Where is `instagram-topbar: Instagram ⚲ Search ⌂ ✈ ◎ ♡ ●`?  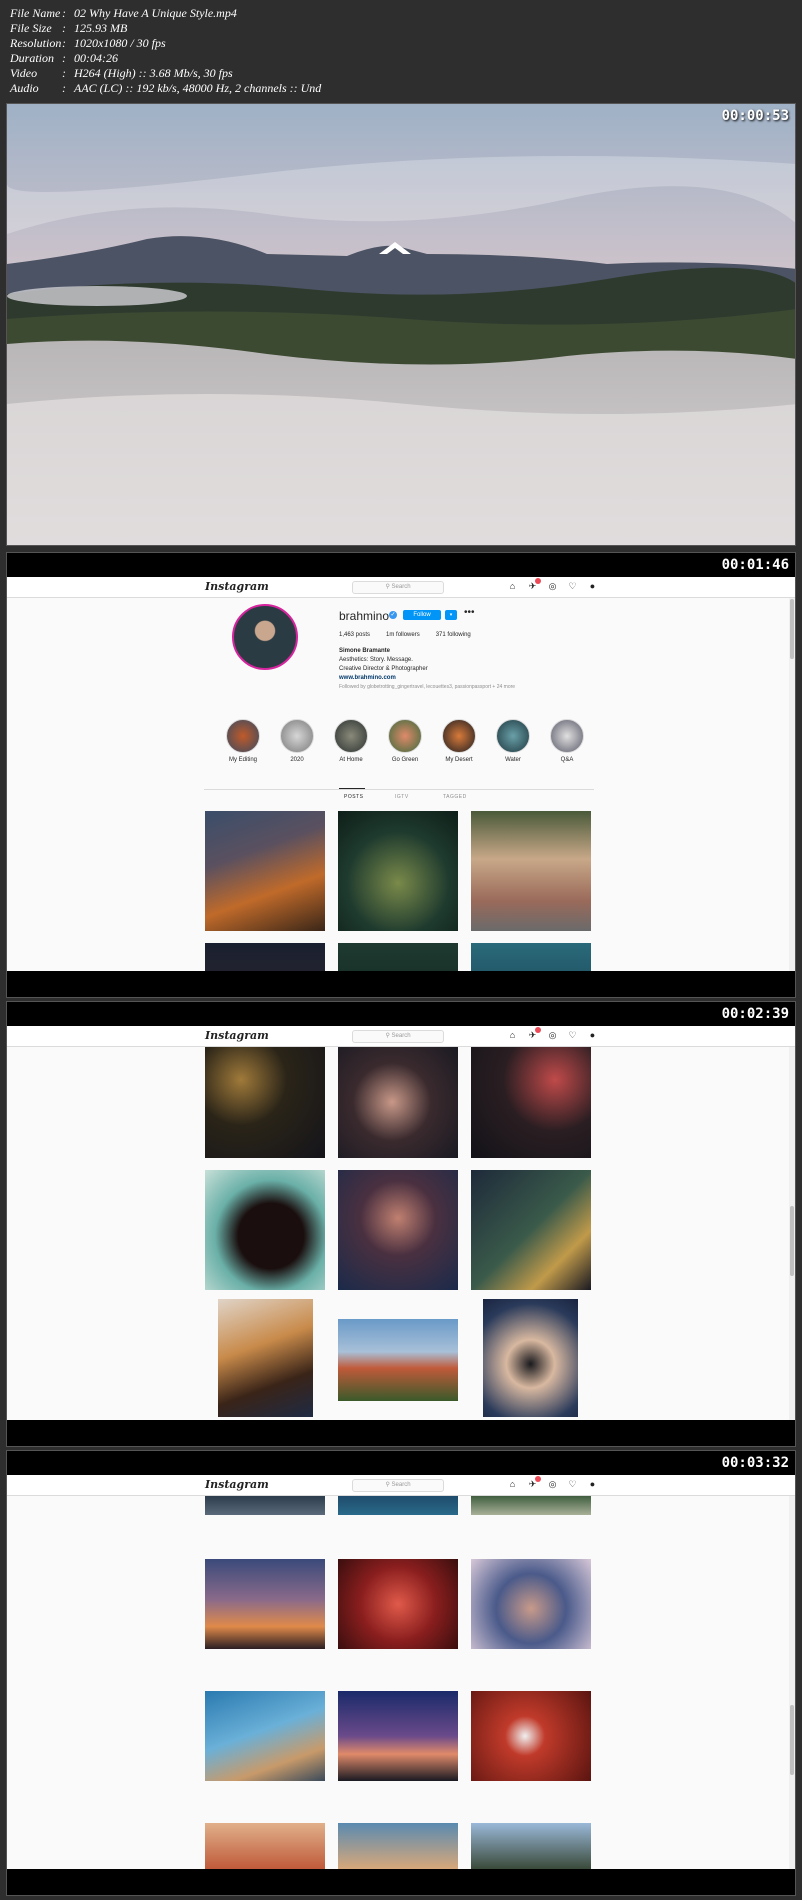
instagram-topbar: Instagram ⚲ Search ⌂ ✈ ◎ ♡ ● is located at coordinates (401, 1485).